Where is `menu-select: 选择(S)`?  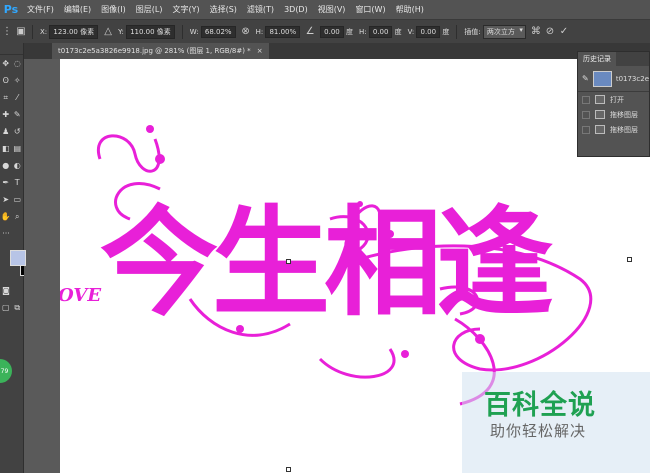 menu-select: 选择(S) is located at coordinates (223, 9).